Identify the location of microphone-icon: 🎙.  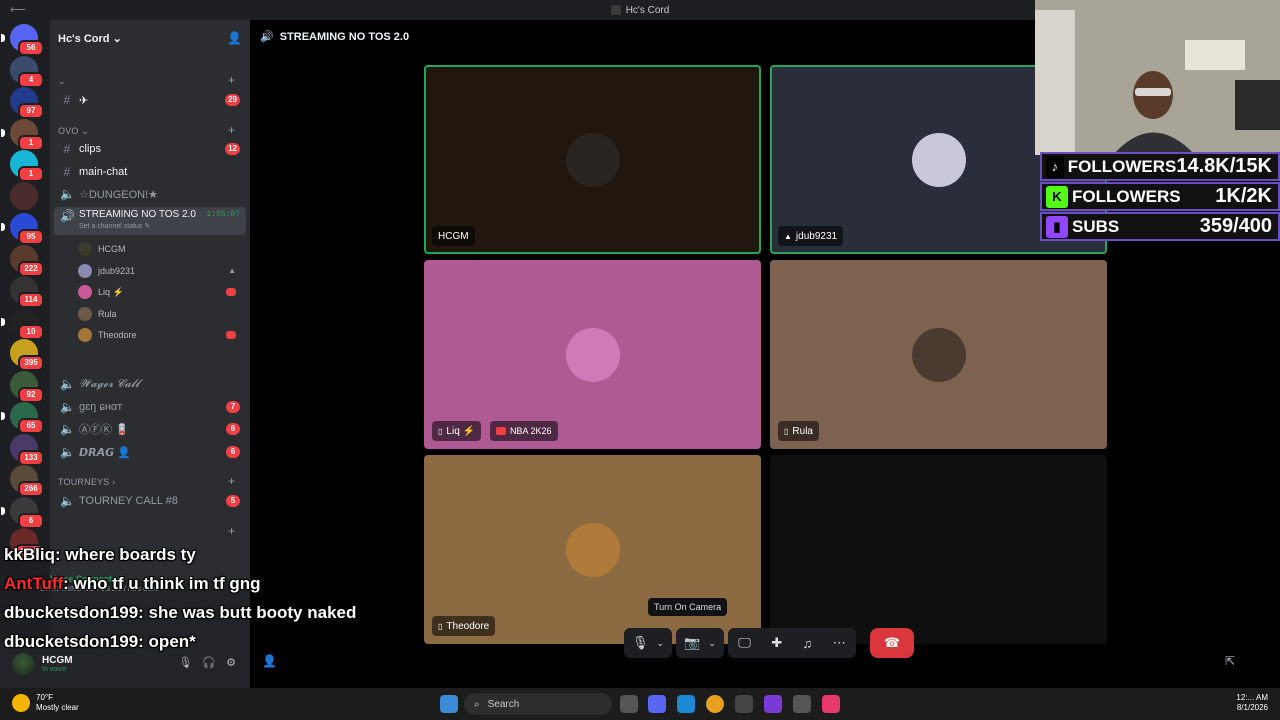
(185, 662).